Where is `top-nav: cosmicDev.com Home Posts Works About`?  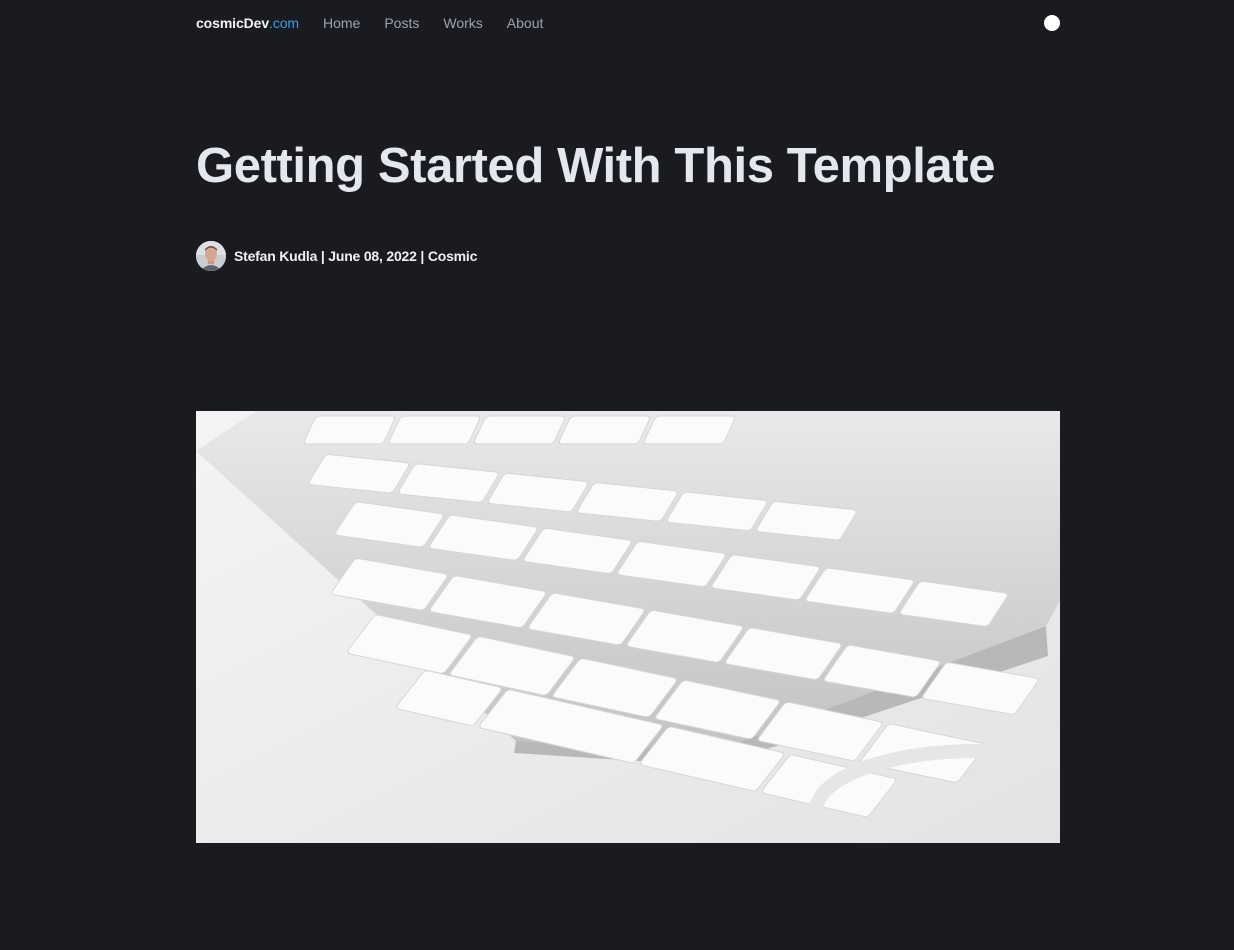 top-nav: cosmicDev.com Home Posts Works About is located at coordinates (628, 23).